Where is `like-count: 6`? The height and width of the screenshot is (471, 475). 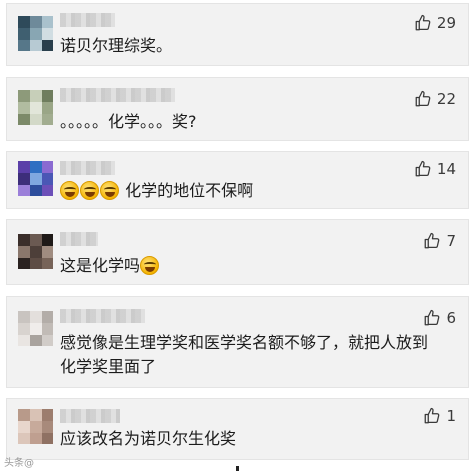
like-count: 6 is located at coordinates (451, 318).